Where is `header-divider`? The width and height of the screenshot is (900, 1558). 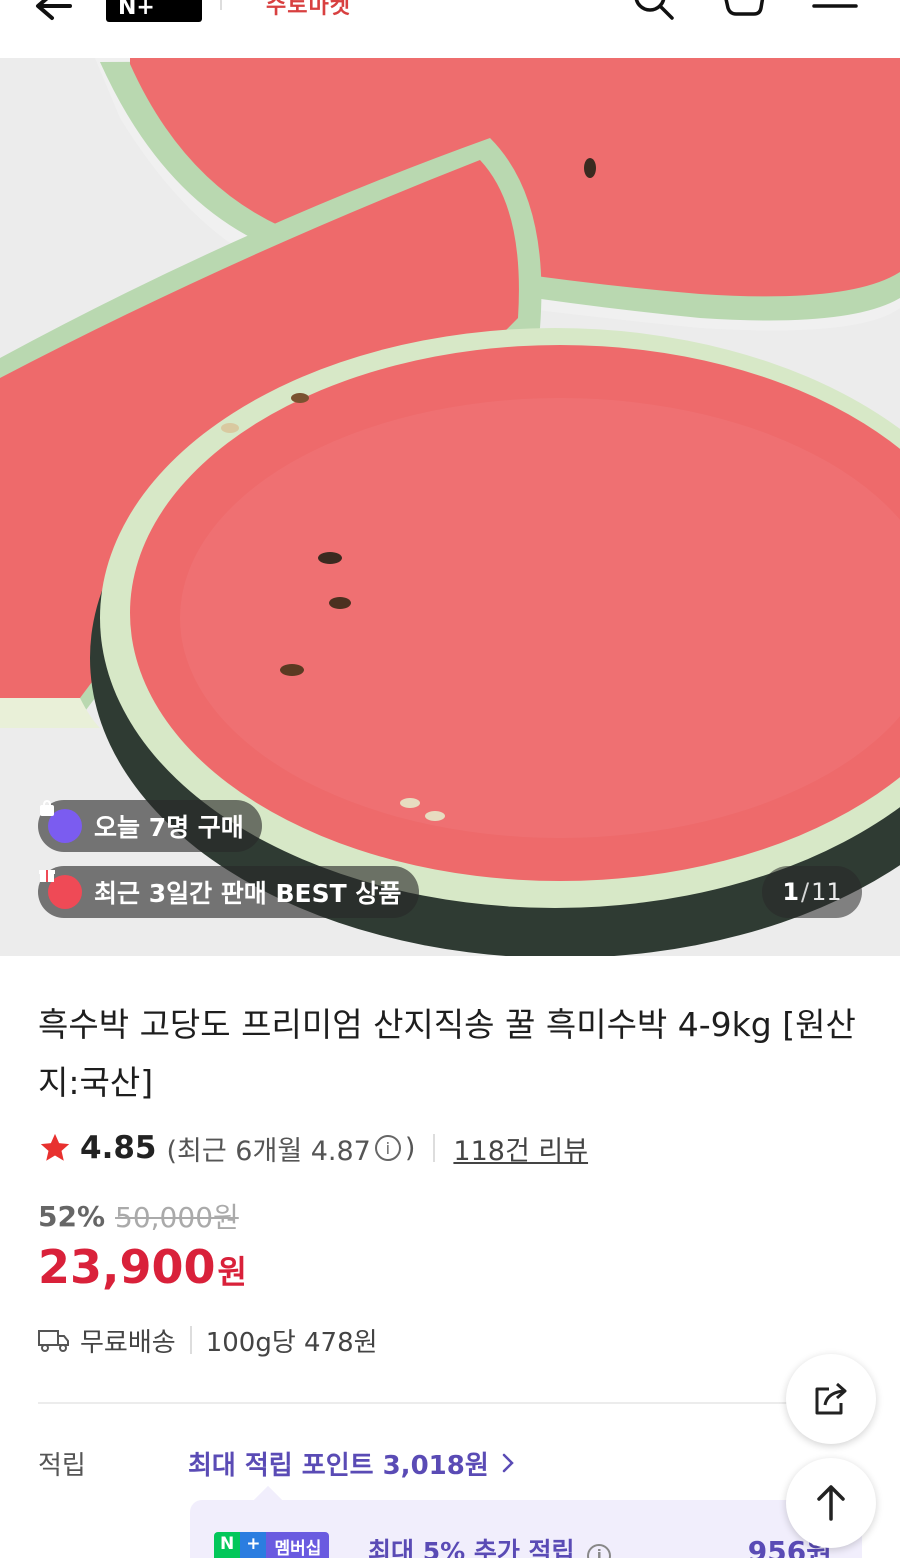 header-divider is located at coordinates (221, 5).